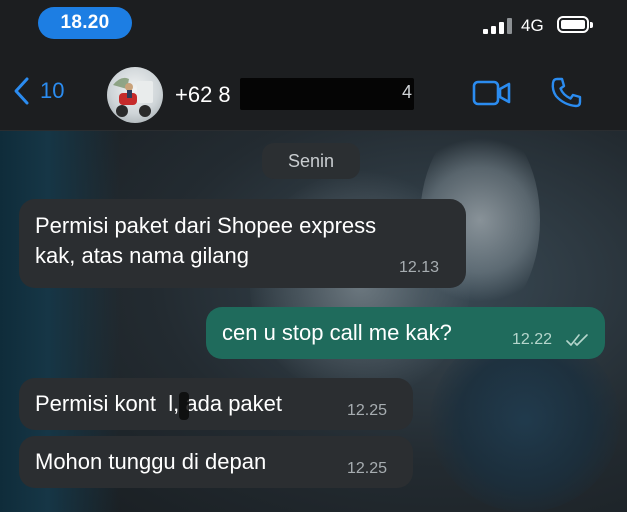  Describe the element at coordinates (498, 26) in the screenshot. I see `signal-icon` at that location.